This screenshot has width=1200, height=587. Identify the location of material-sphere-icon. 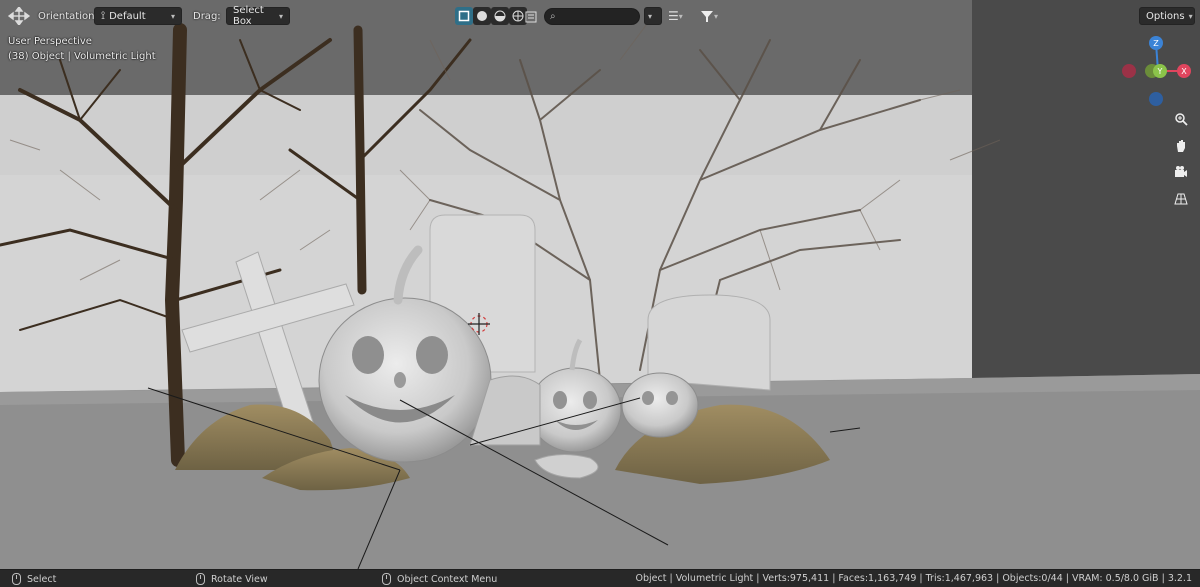
(500, 16).